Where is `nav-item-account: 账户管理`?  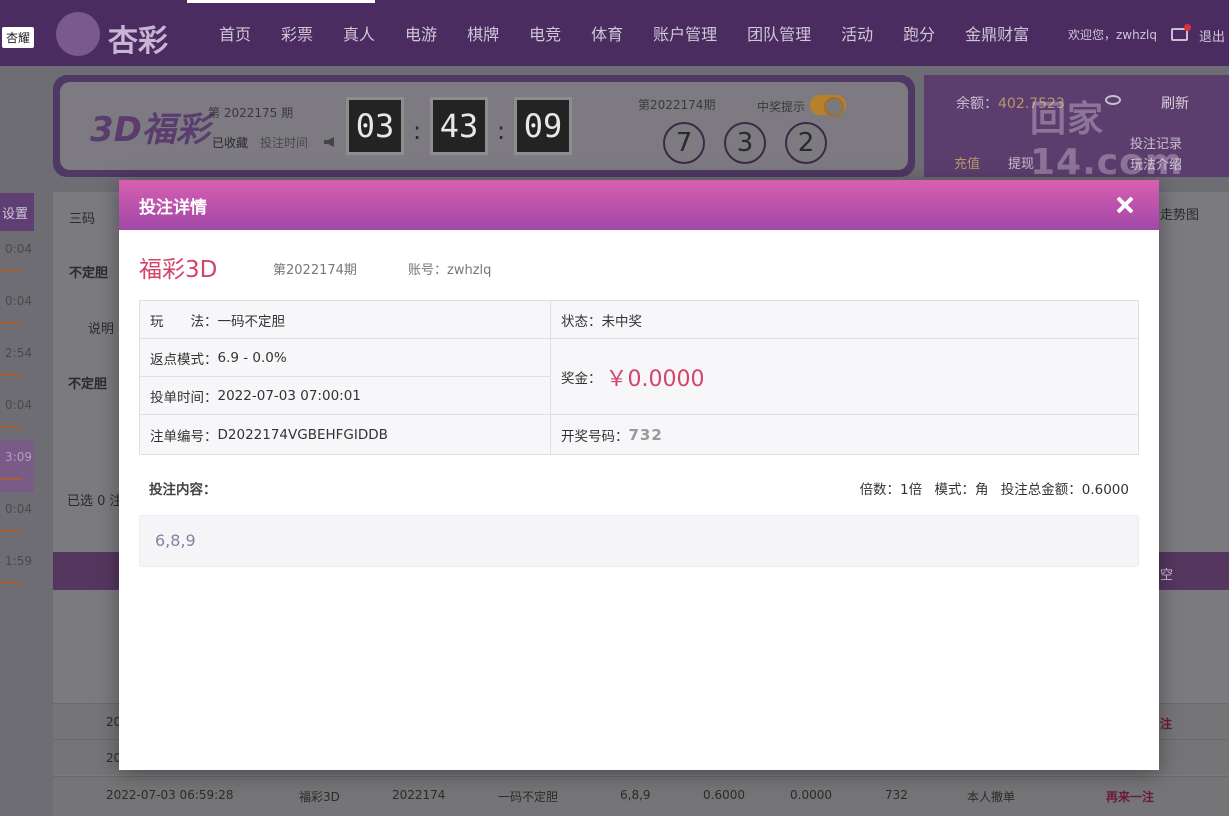
nav-item-account: 账户管理 is located at coordinates (685, 33).